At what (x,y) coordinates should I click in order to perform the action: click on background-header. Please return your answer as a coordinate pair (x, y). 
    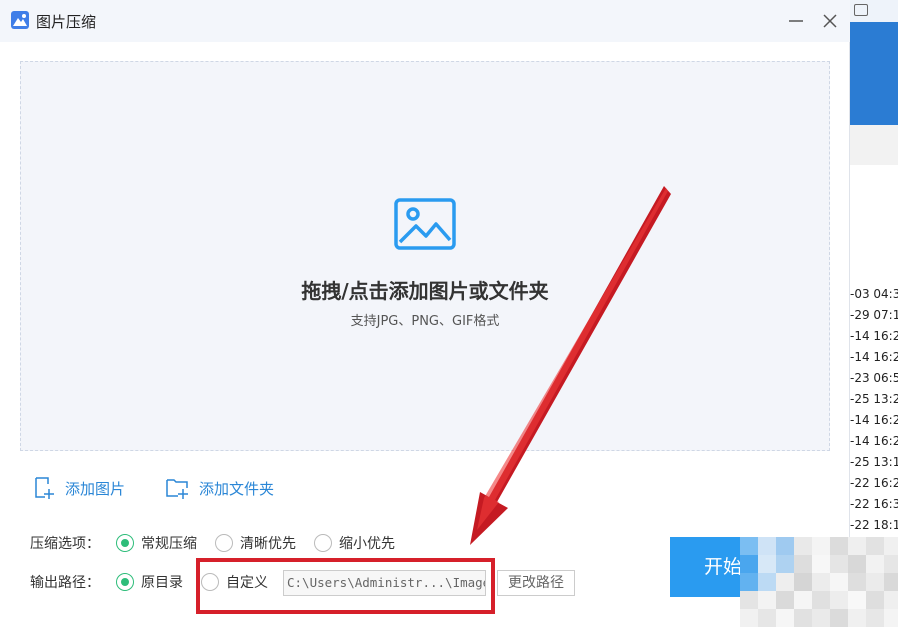
    Looking at the image, I should click on (874, 145).